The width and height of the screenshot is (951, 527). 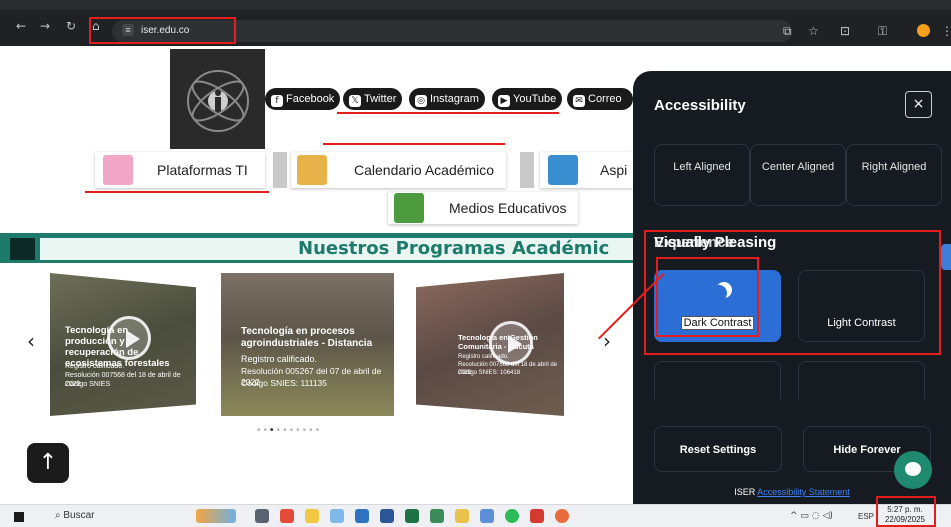 I want to click on annotation-box-clock, so click(x=906, y=511).